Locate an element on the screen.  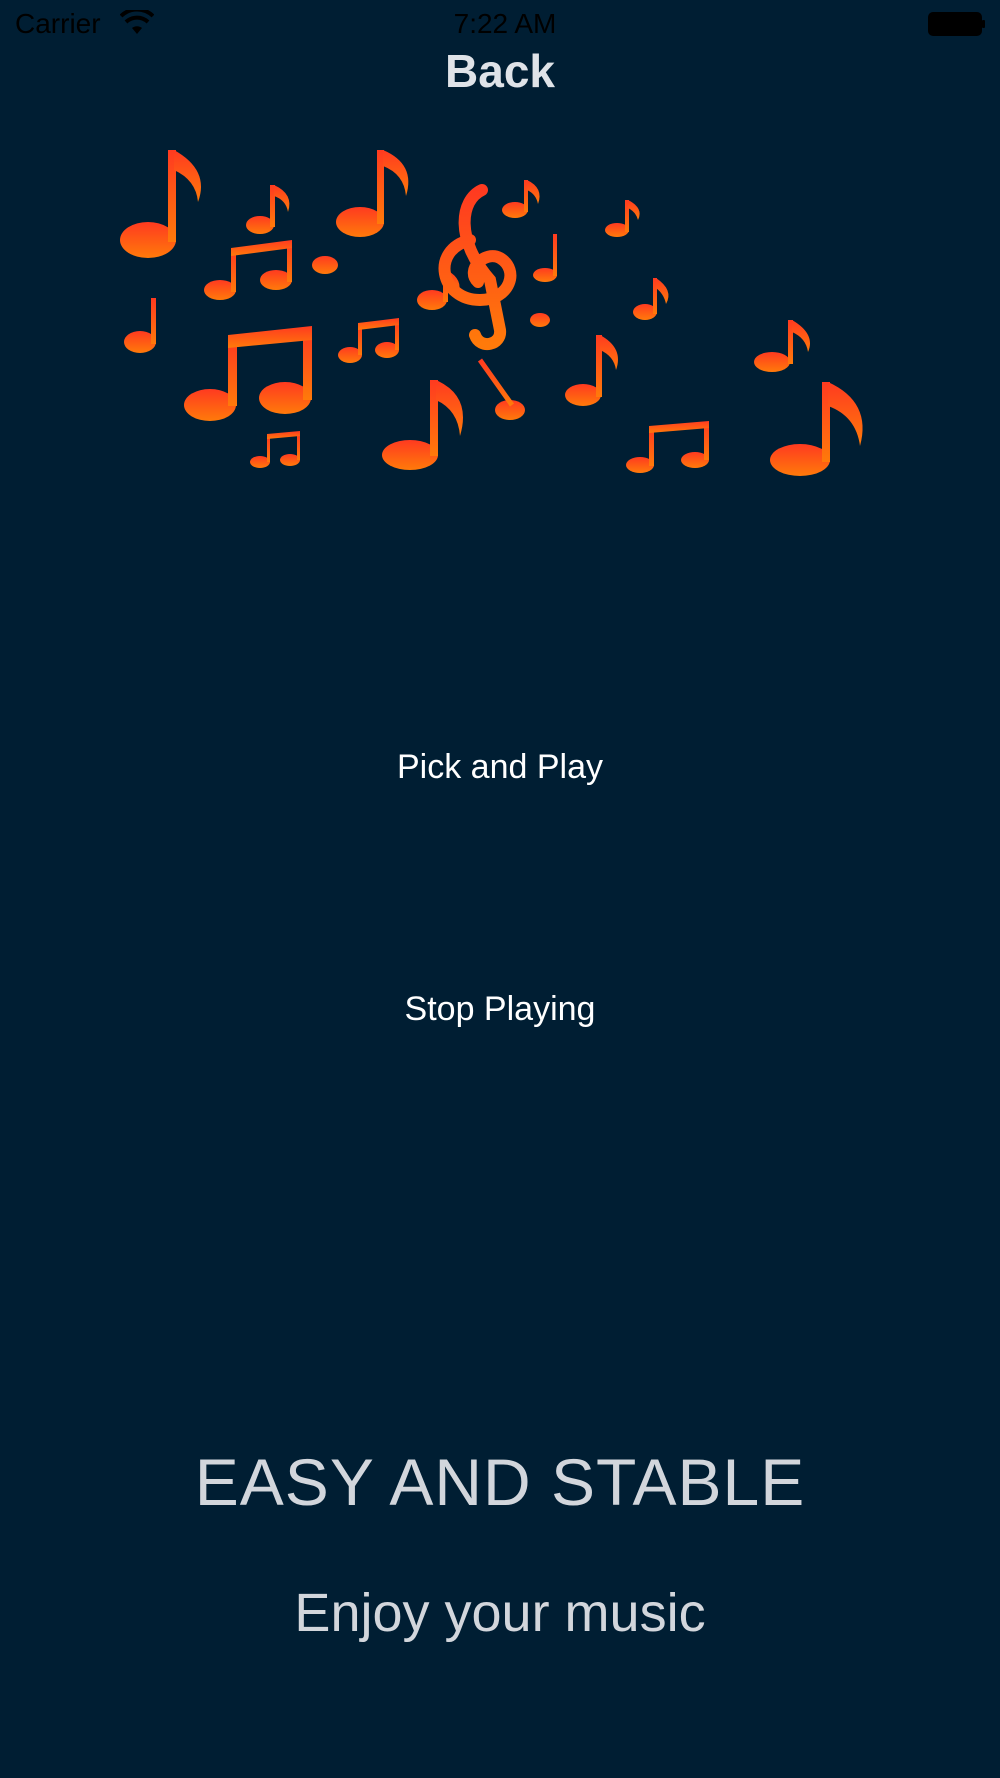
back-button: Back is located at coordinates (500, 71).